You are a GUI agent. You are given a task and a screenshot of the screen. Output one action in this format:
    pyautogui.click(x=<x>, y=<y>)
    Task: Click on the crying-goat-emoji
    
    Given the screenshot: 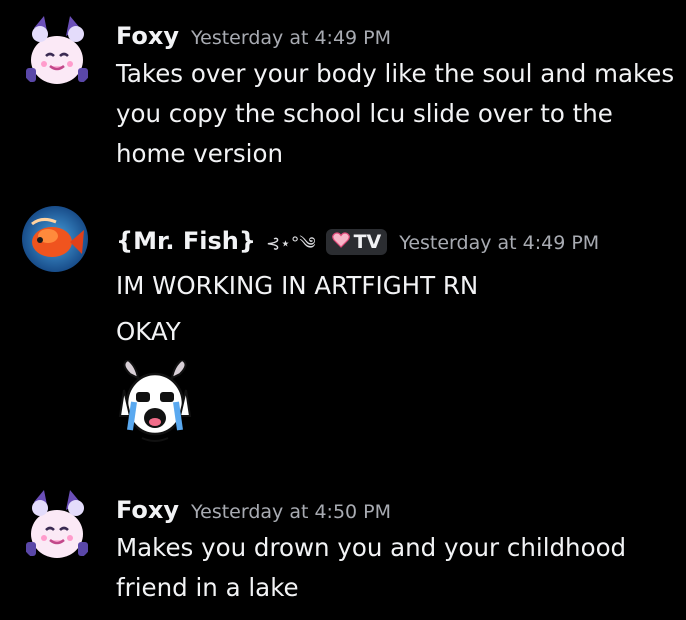 What is the action you would take?
    pyautogui.click(x=155, y=401)
    